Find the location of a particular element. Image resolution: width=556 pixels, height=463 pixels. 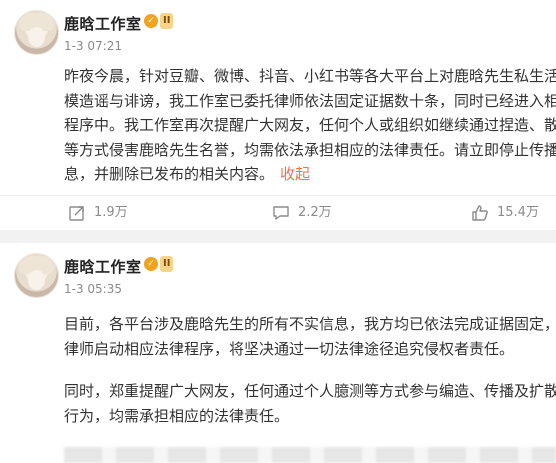

collapse-link: 收起 is located at coordinates (295, 174).